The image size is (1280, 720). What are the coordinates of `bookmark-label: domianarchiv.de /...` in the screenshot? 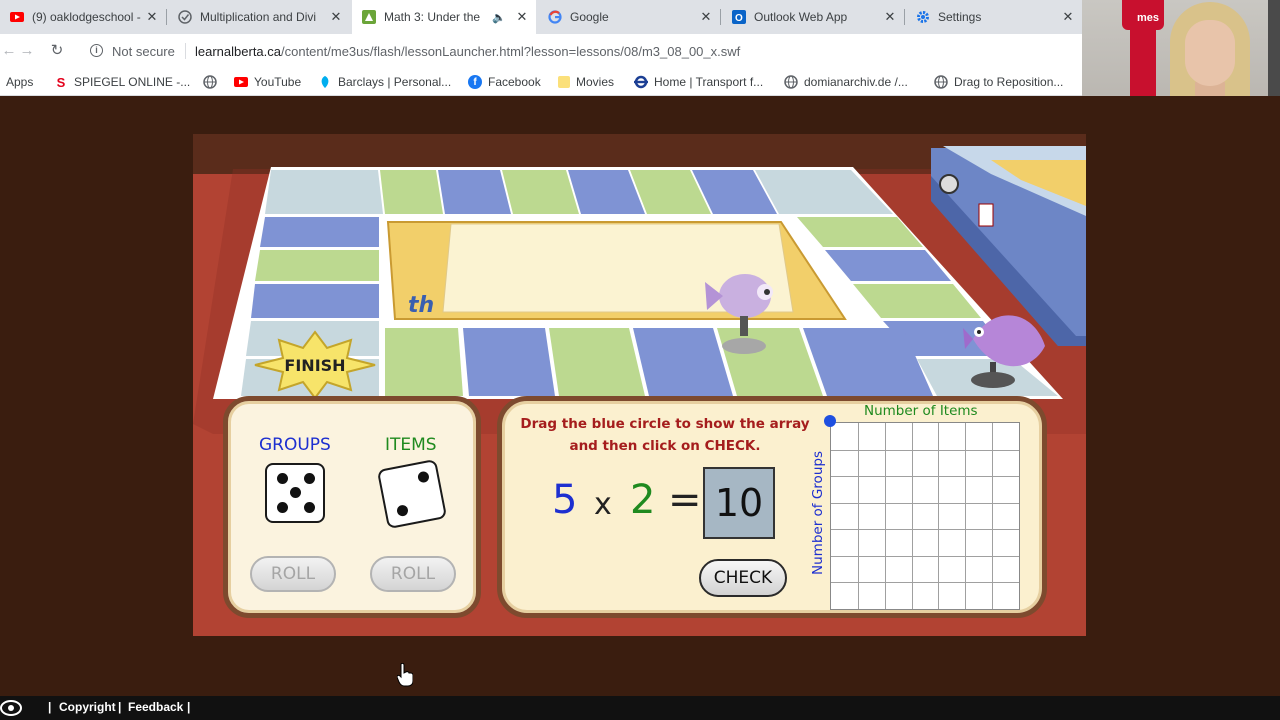 It's located at (856, 82).